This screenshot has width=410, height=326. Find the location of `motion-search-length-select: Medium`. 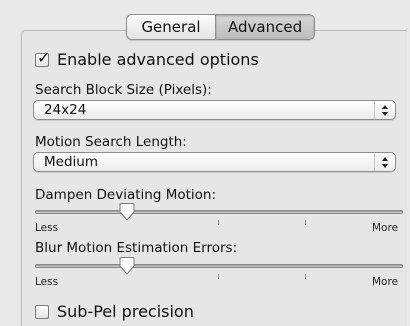

motion-search-length-select: Medium is located at coordinates (214, 162).